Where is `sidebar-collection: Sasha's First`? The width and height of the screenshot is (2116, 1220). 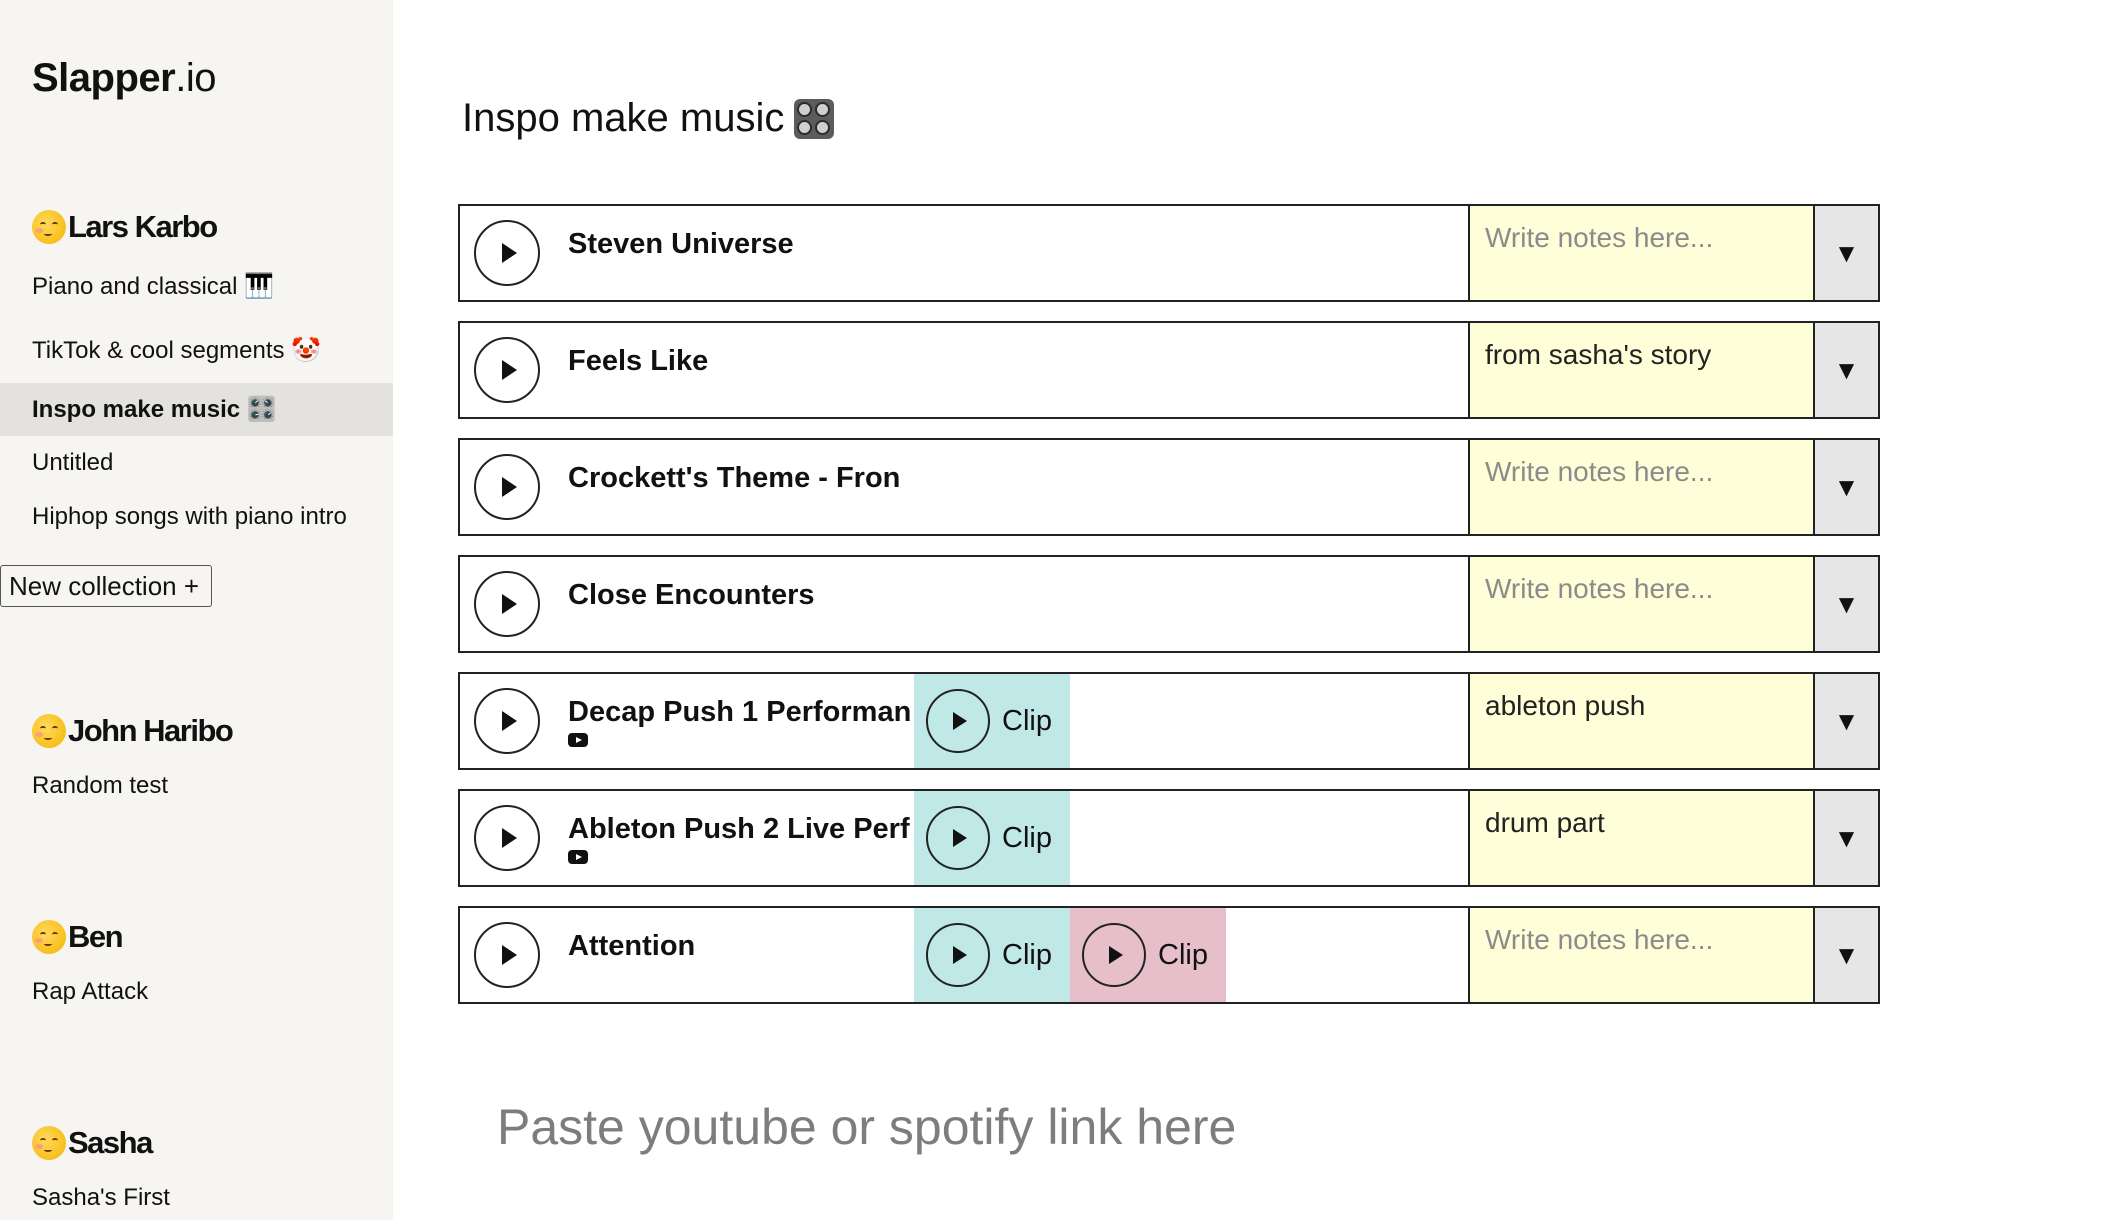 sidebar-collection: Sasha's First is located at coordinates (196, 1196).